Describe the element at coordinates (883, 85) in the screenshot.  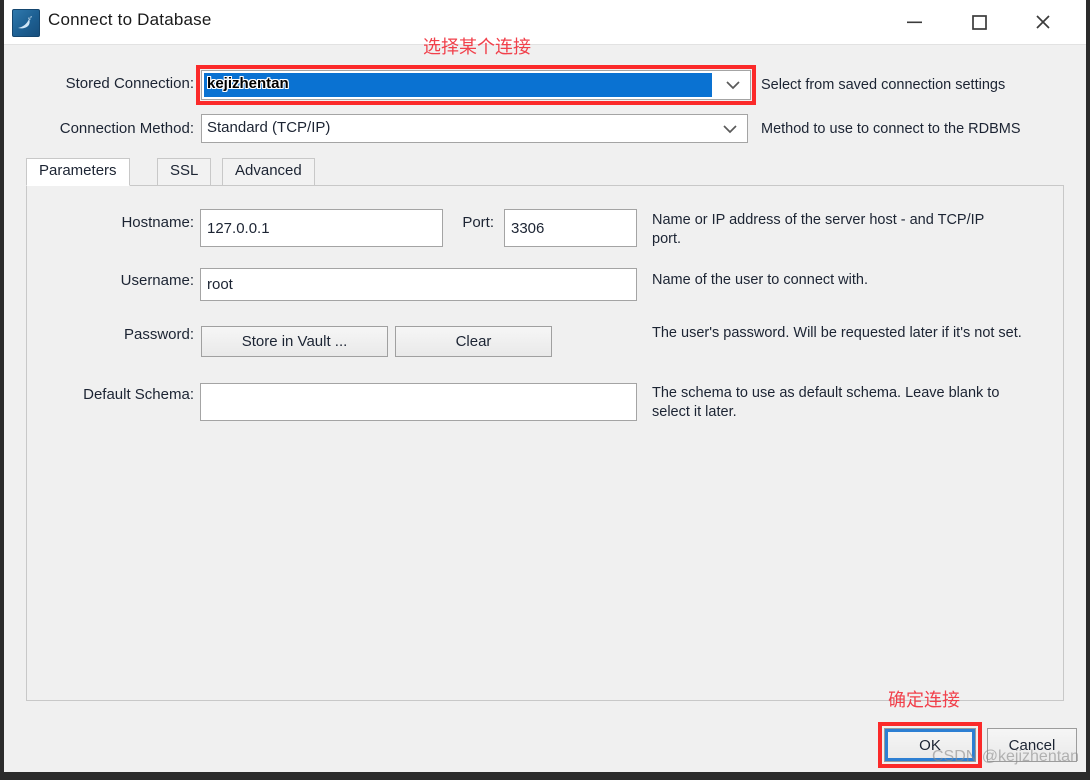
I see `stored-connection-hint: Select from saved connection settings` at that location.